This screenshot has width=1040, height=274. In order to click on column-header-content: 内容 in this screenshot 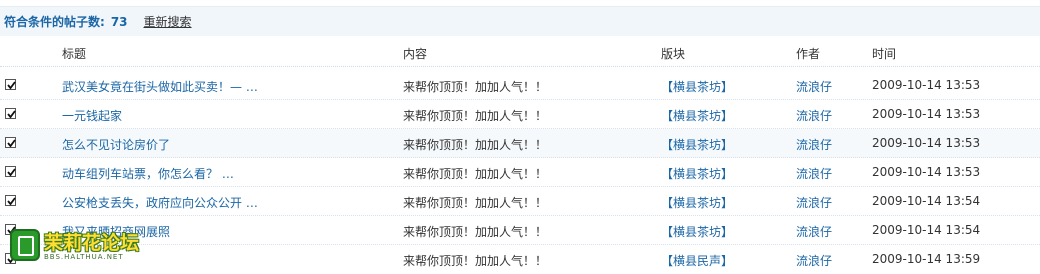, I will do `click(415, 54)`.